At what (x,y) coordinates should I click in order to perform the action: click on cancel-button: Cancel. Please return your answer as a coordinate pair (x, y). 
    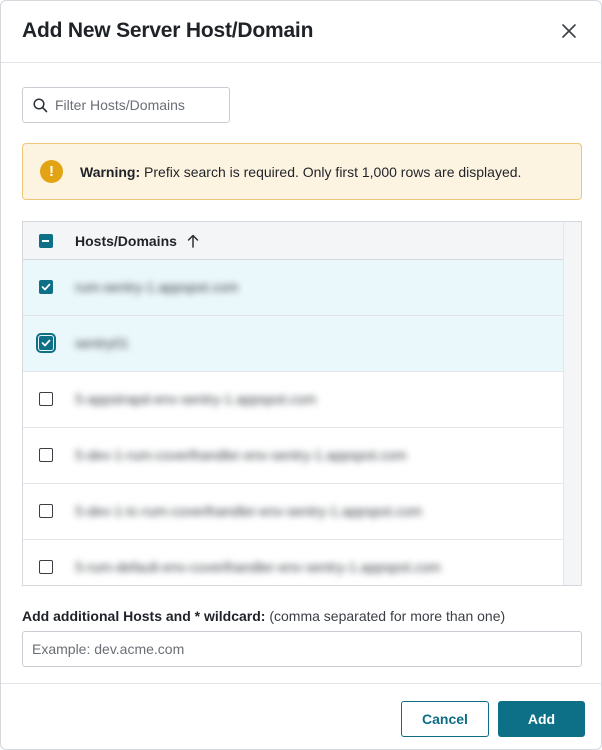
    Looking at the image, I should click on (445, 719).